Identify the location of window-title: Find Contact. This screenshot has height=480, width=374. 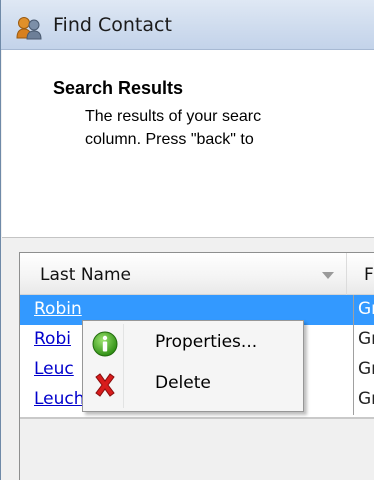
(112, 25).